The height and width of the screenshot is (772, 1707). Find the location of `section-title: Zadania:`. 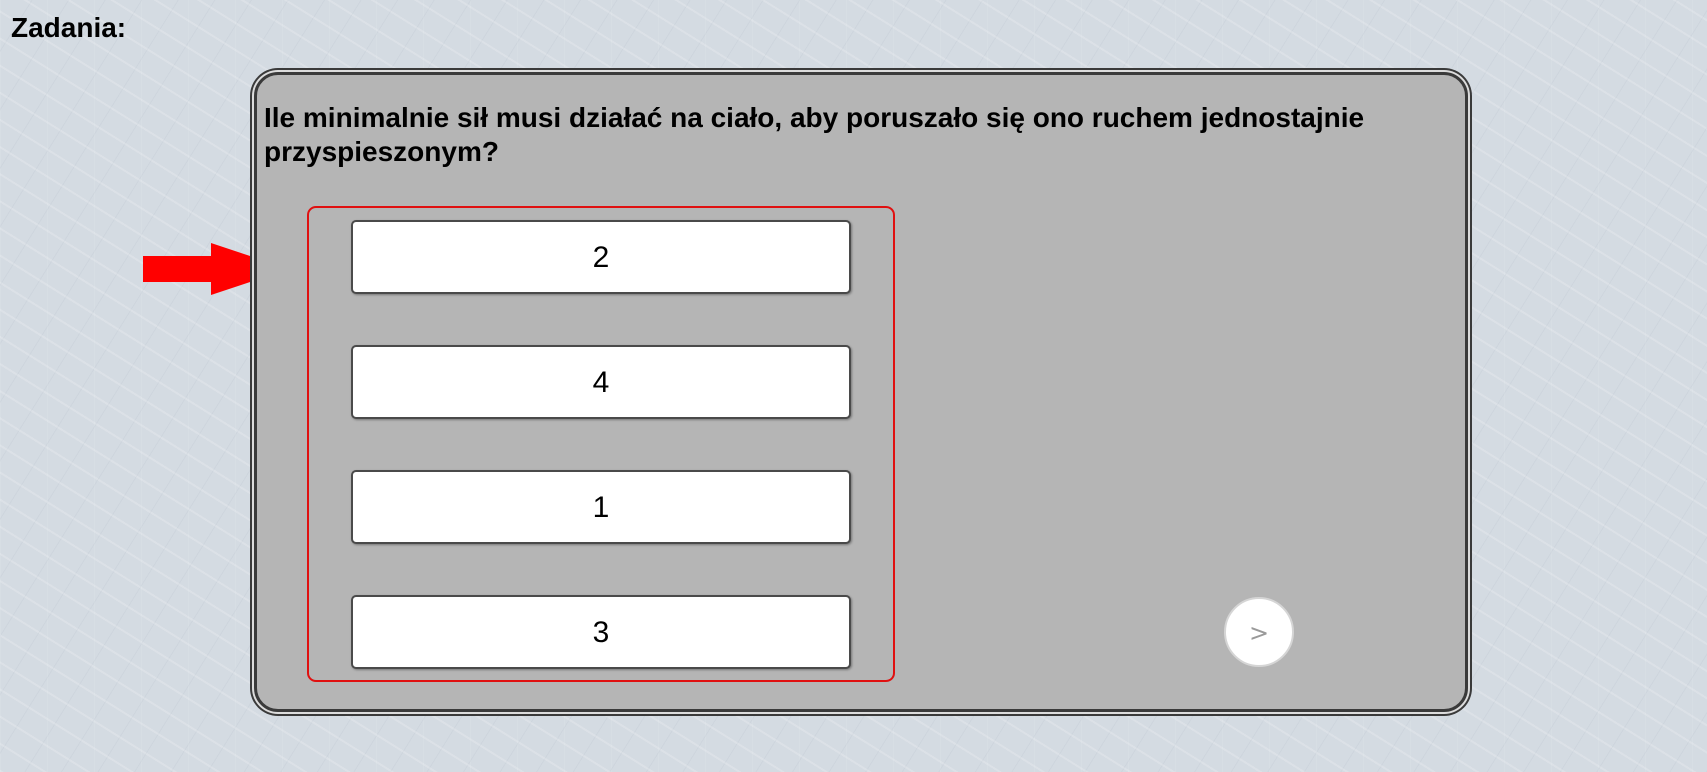

section-title: Zadania: is located at coordinates (69, 27).